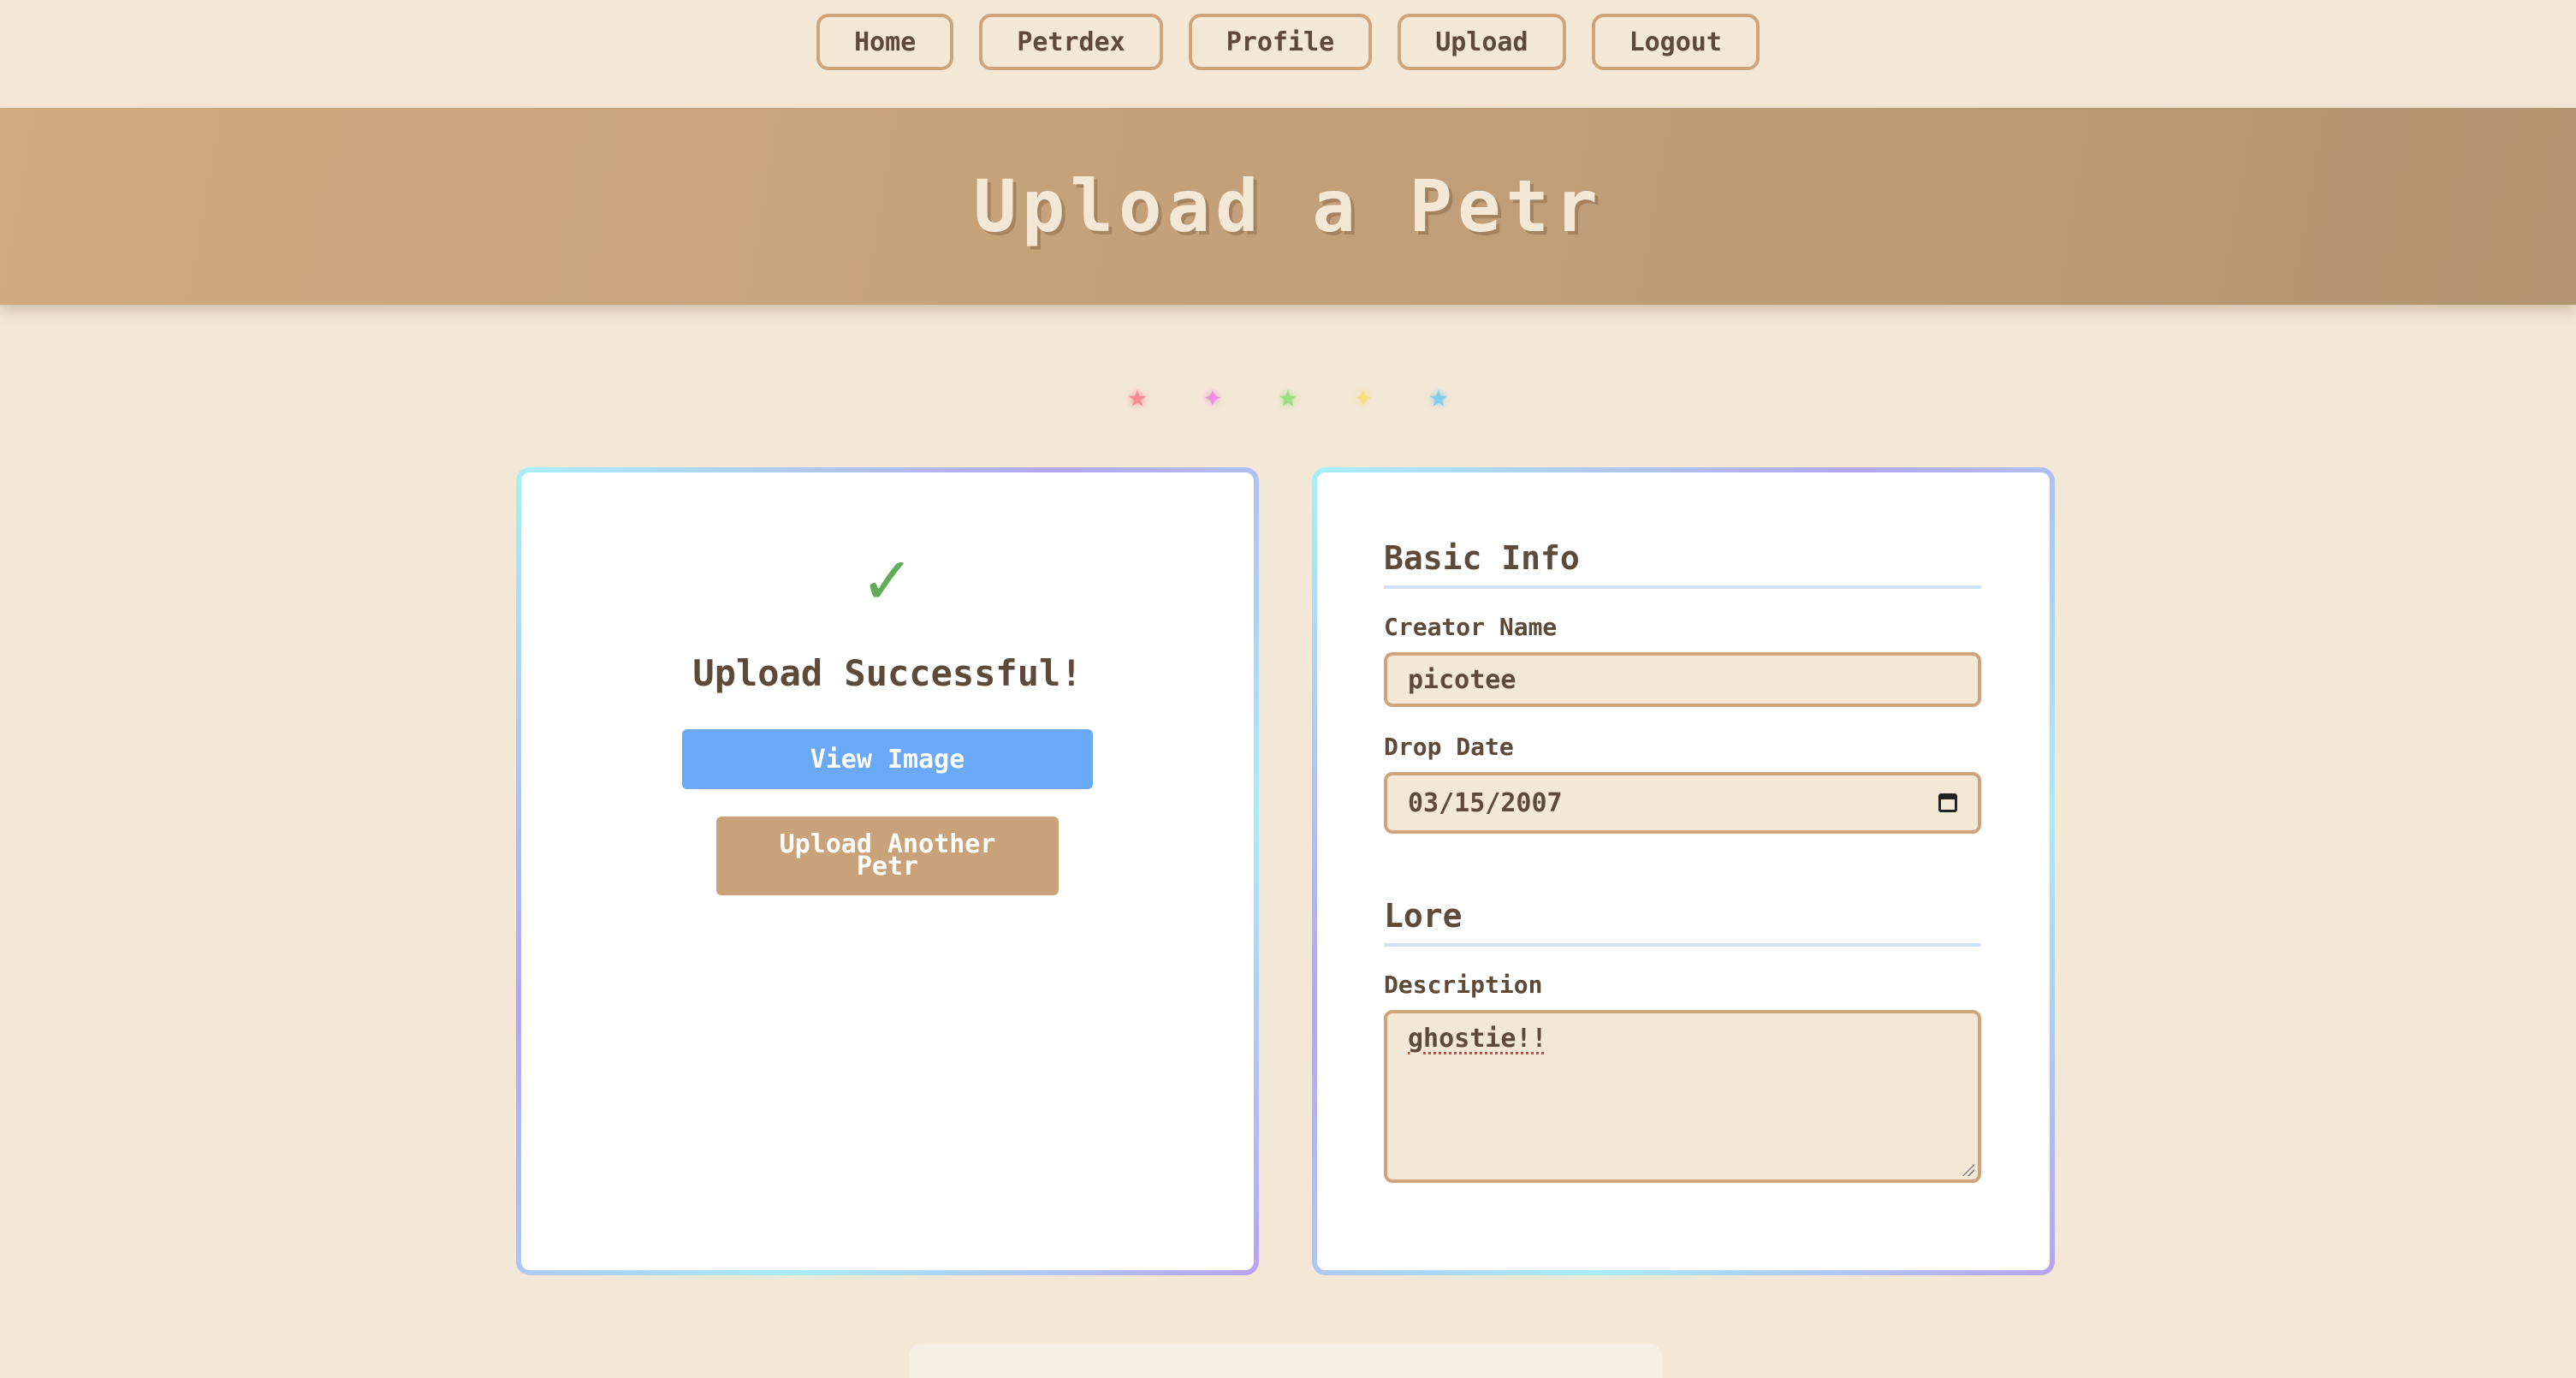 The width and height of the screenshot is (2576, 1378). Describe the element at coordinates (1280, 42) in the screenshot. I see `nav-profile-button: Profile` at that location.